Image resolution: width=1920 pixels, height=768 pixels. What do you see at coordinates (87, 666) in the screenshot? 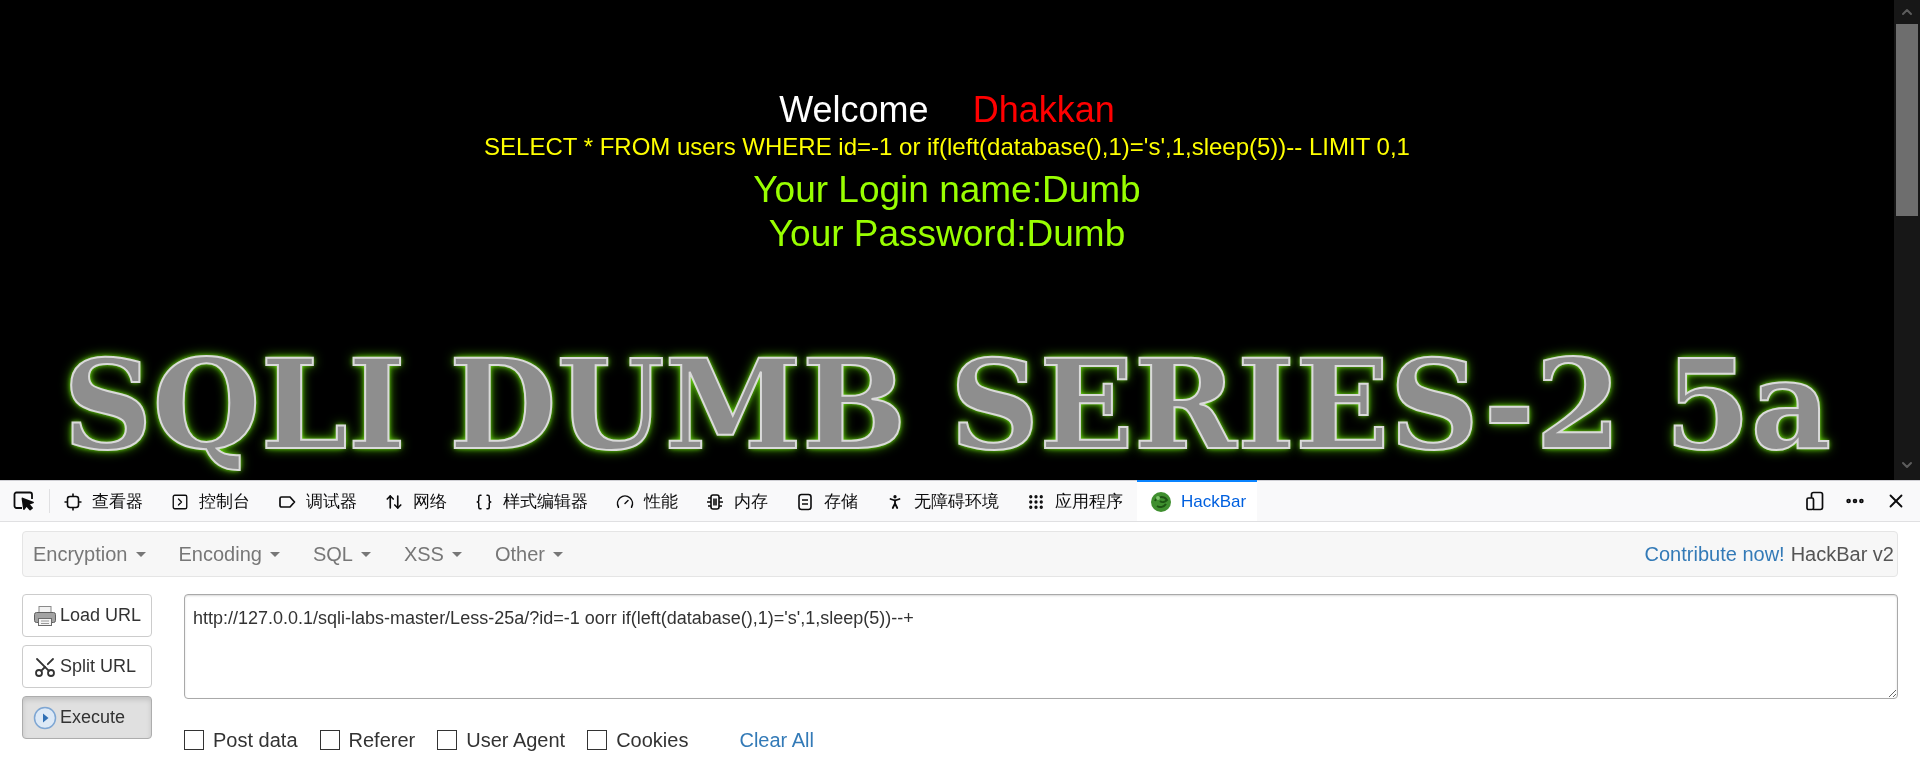
I see `split-url-button: Split URL` at bounding box center [87, 666].